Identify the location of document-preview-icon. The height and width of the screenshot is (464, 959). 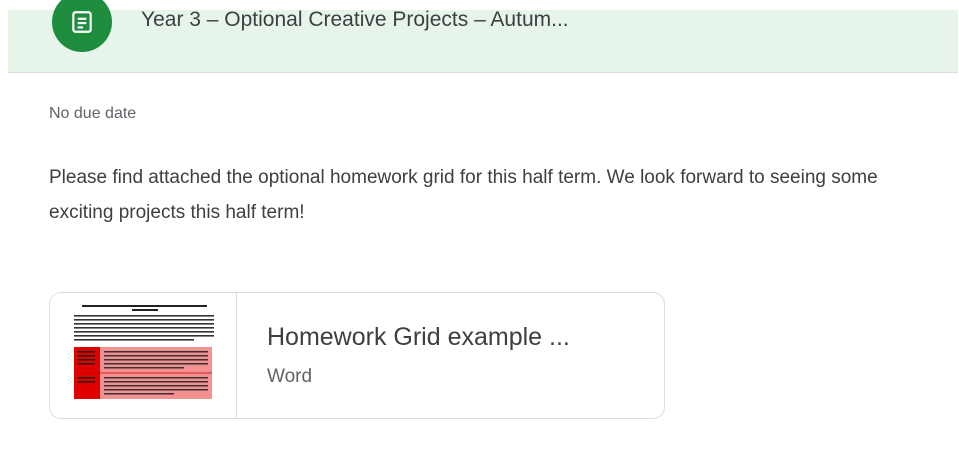
(143, 355).